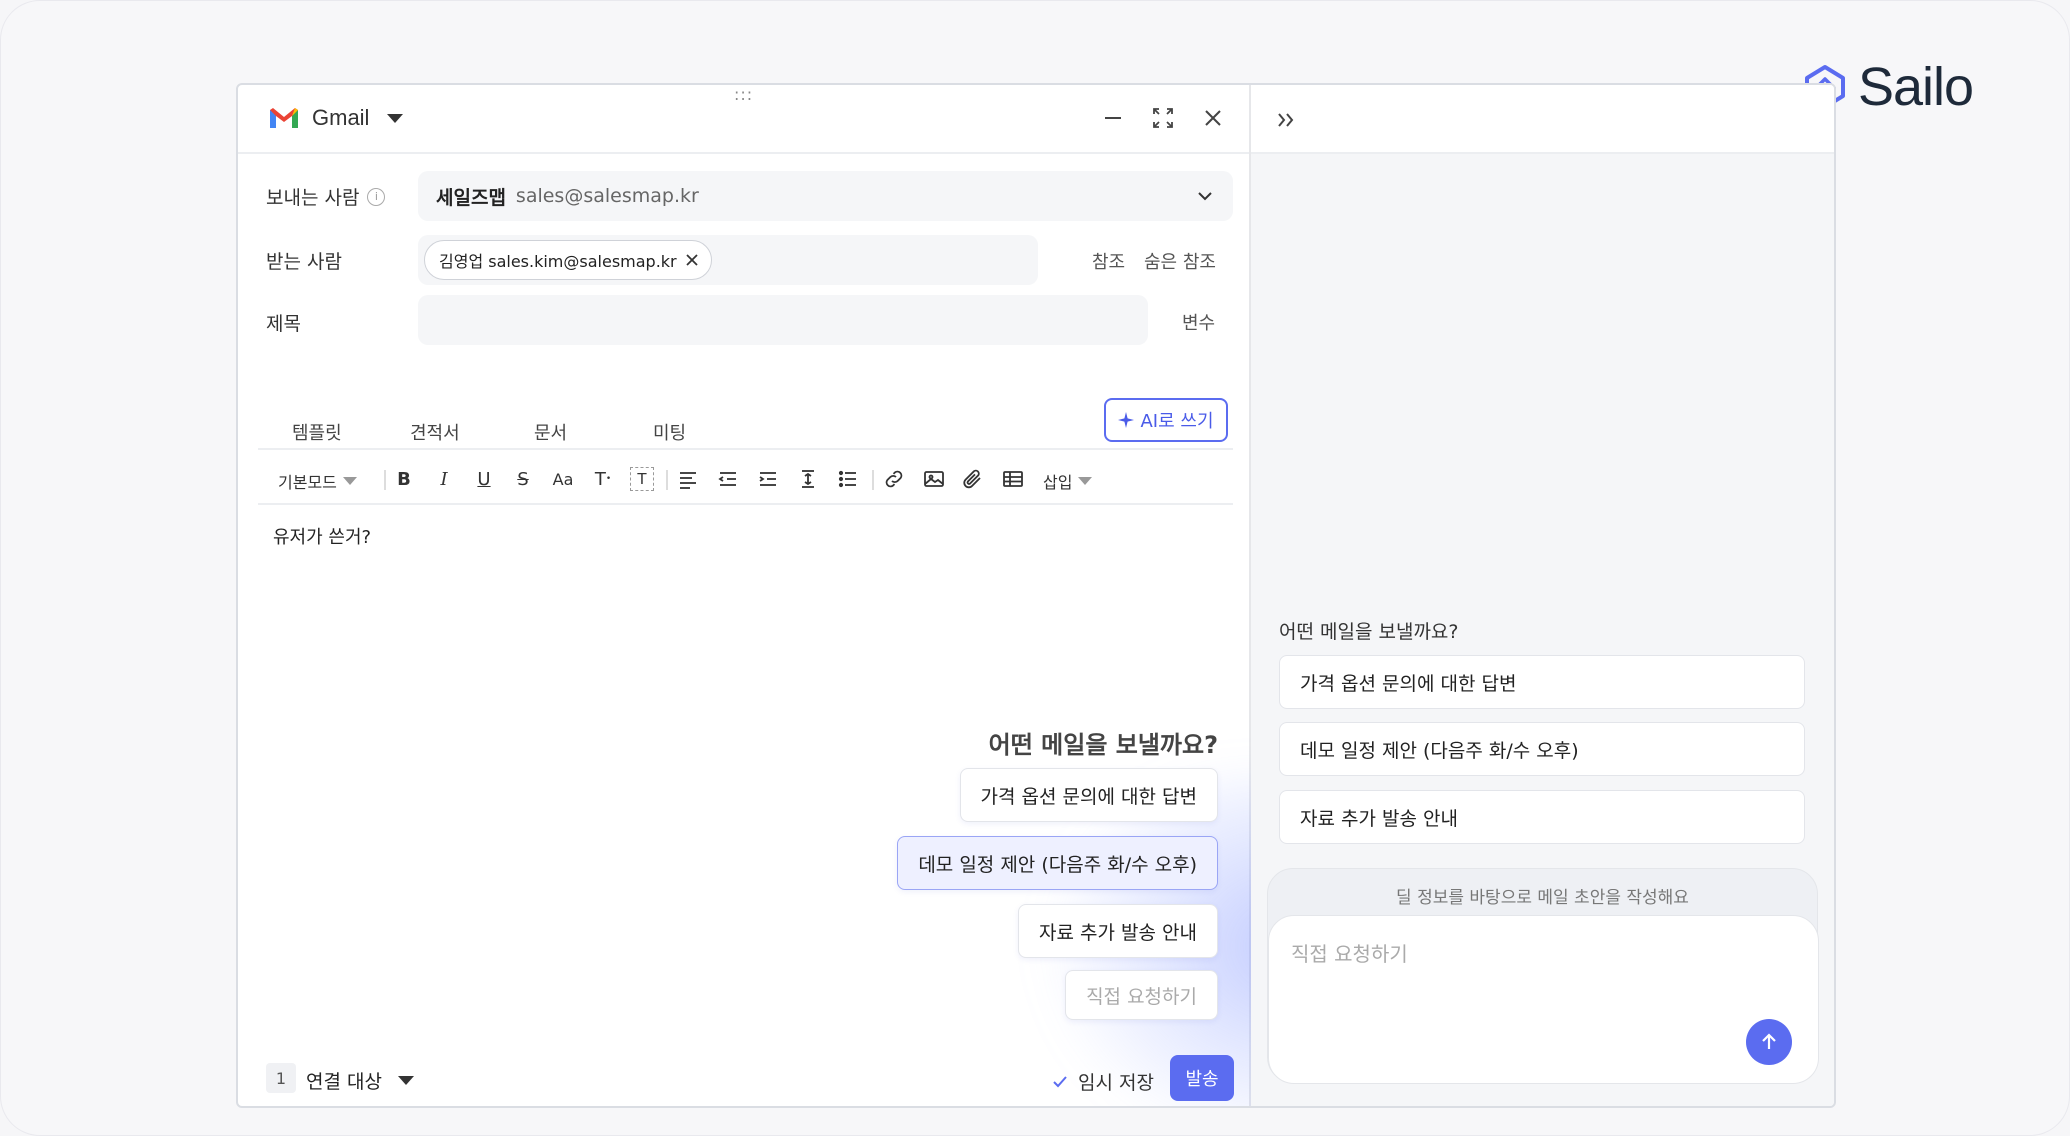 This screenshot has height=1136, width=2070. Describe the element at coordinates (341, 117) in the screenshot. I see `account-label: Gmail` at that location.